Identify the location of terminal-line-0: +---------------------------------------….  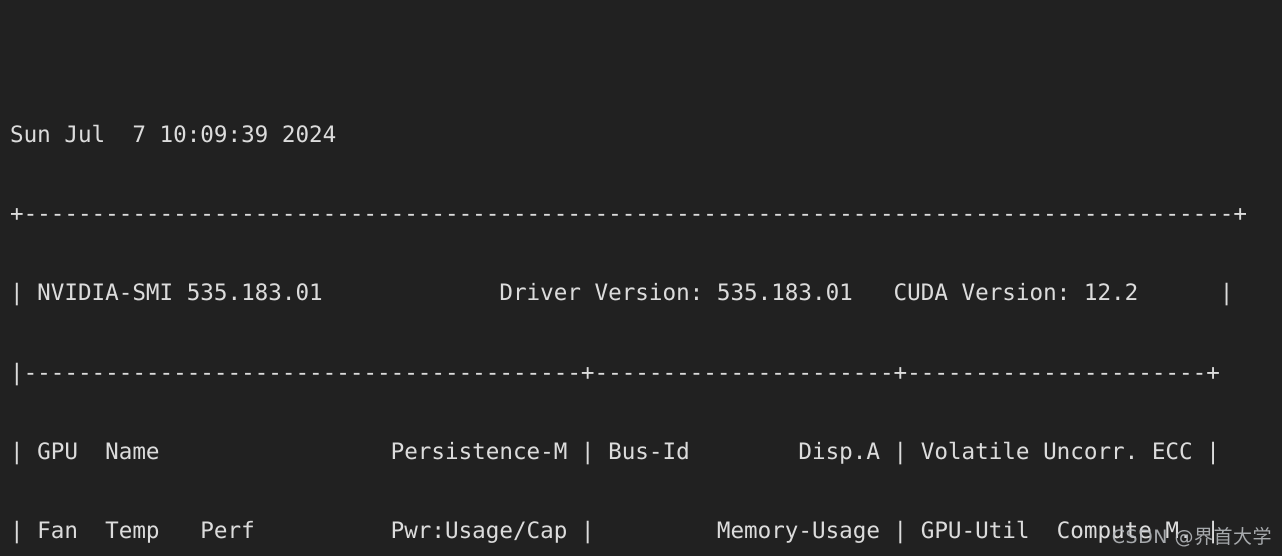
(628, 214).